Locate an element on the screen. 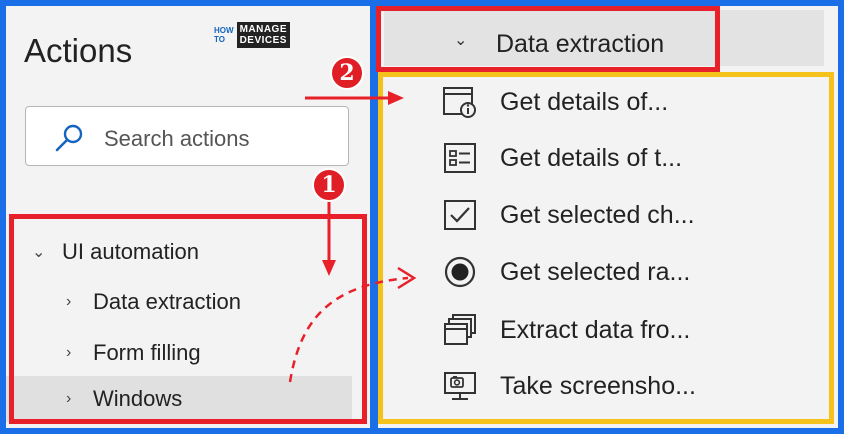  logo-box: MANAGE DEVICES is located at coordinates (263, 35).